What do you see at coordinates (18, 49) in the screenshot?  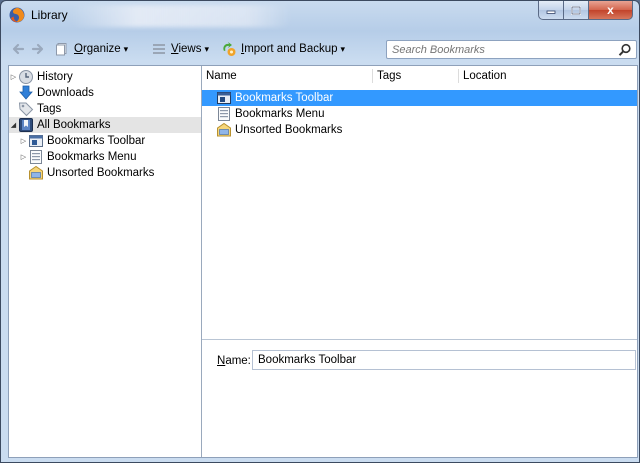 I see `back-arrow-icon` at bounding box center [18, 49].